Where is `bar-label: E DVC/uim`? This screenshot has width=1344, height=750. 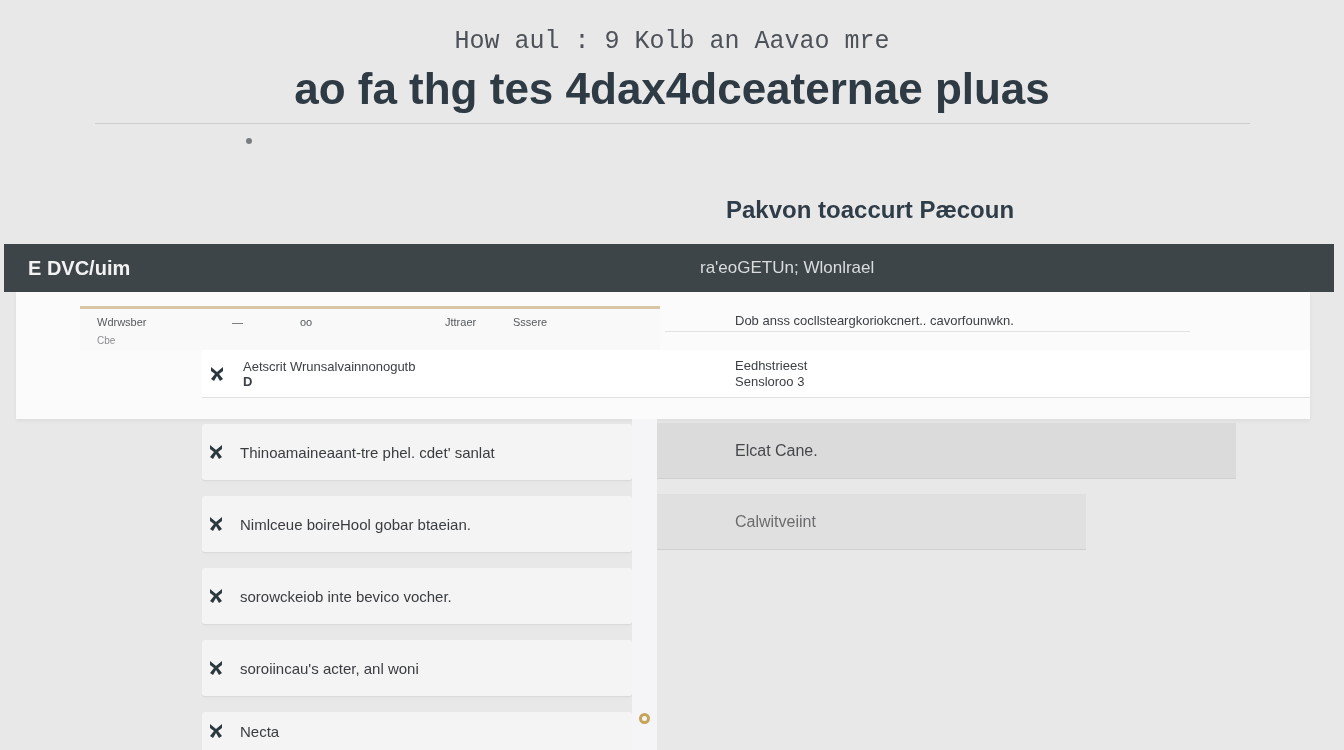 bar-label: E DVC/uim is located at coordinates (80, 268).